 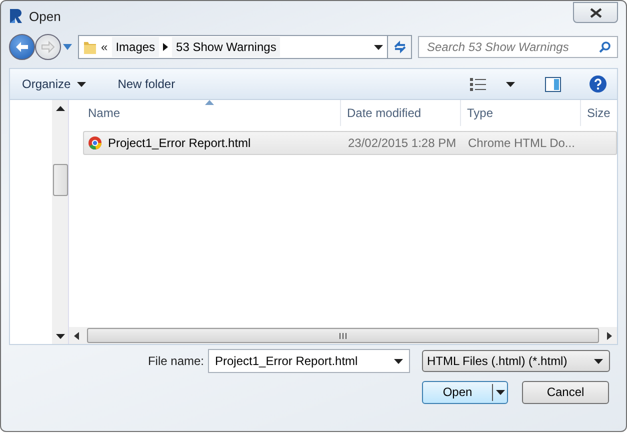 I want to click on grip-icon, so click(x=343, y=335).